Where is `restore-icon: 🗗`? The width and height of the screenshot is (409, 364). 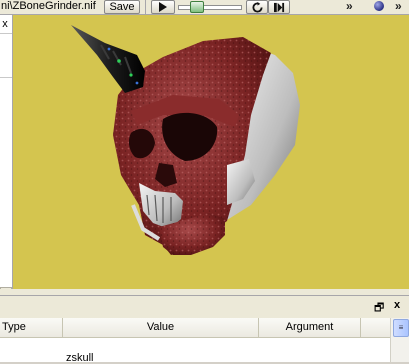 restore-icon: 🗗 is located at coordinates (379, 308).